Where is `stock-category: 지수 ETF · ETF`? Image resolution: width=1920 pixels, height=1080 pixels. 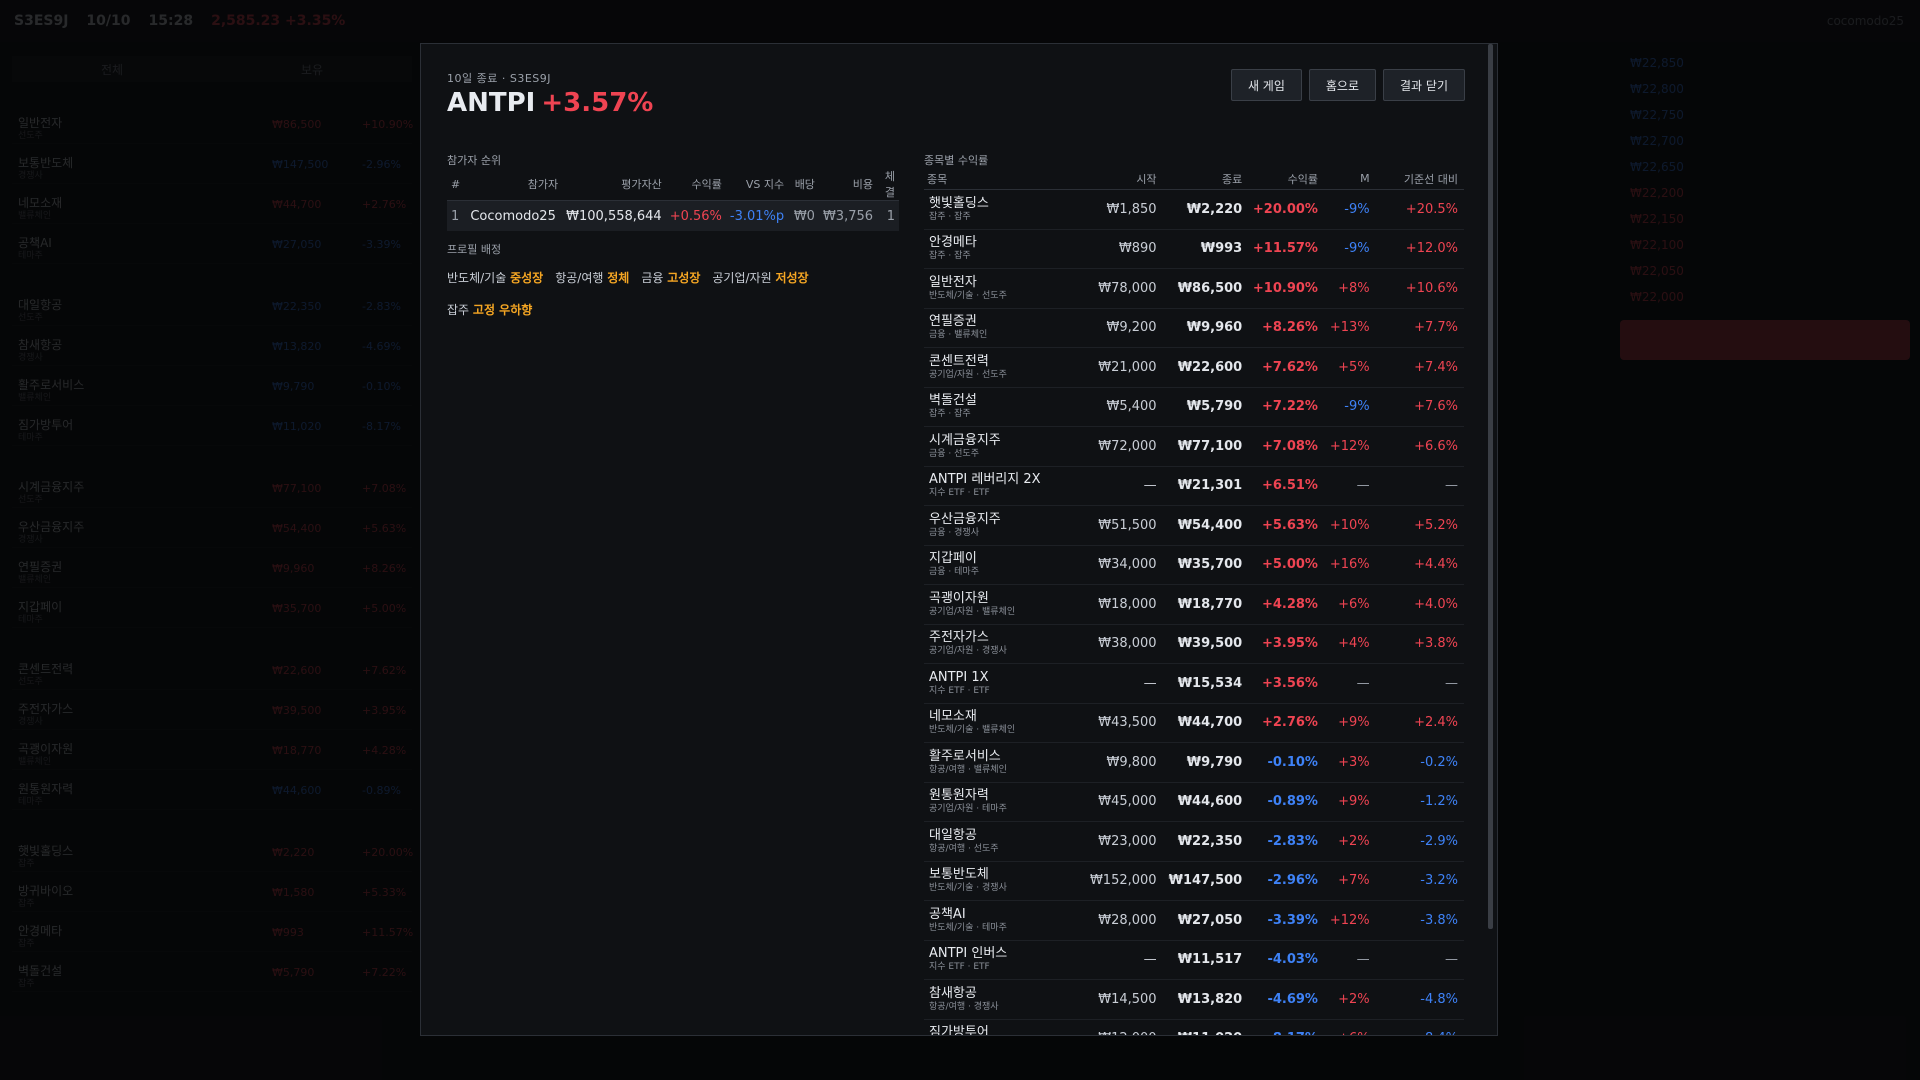 stock-category: 지수 ETF · ETF is located at coordinates (959, 690).